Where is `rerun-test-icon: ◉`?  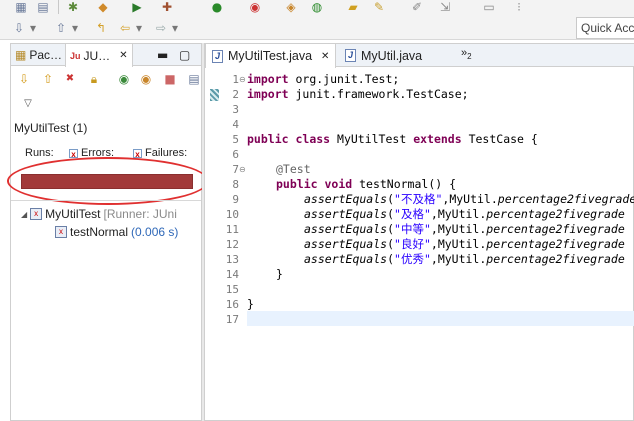
rerun-test-icon: ◉ is located at coordinates (124, 79).